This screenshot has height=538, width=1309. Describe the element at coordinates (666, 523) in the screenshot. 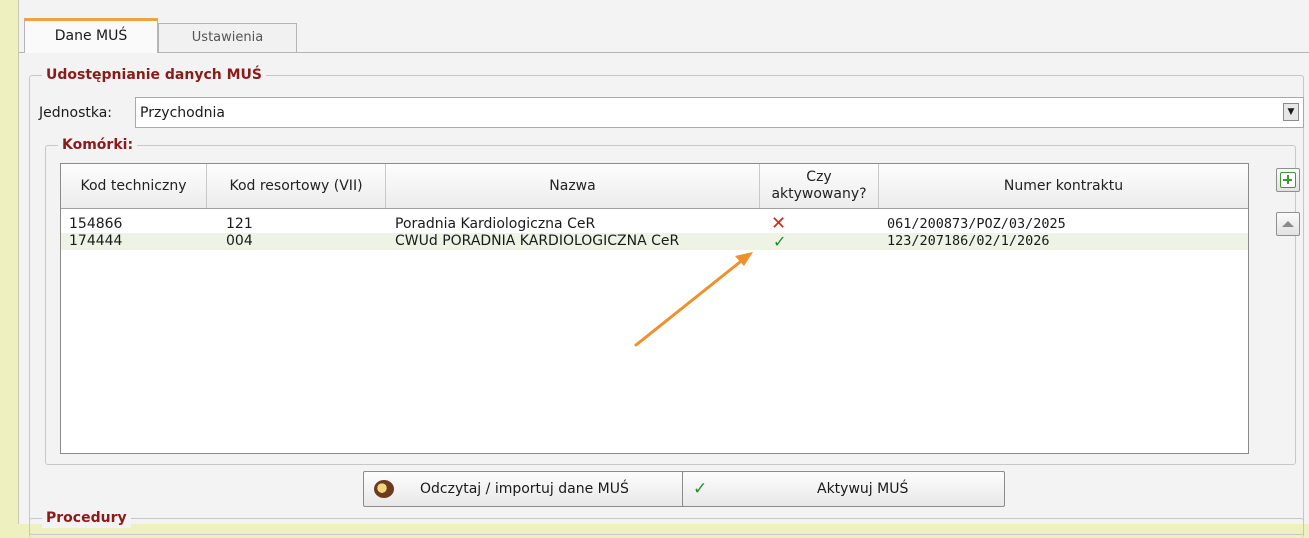

I see `procedures-group: Procedury` at that location.